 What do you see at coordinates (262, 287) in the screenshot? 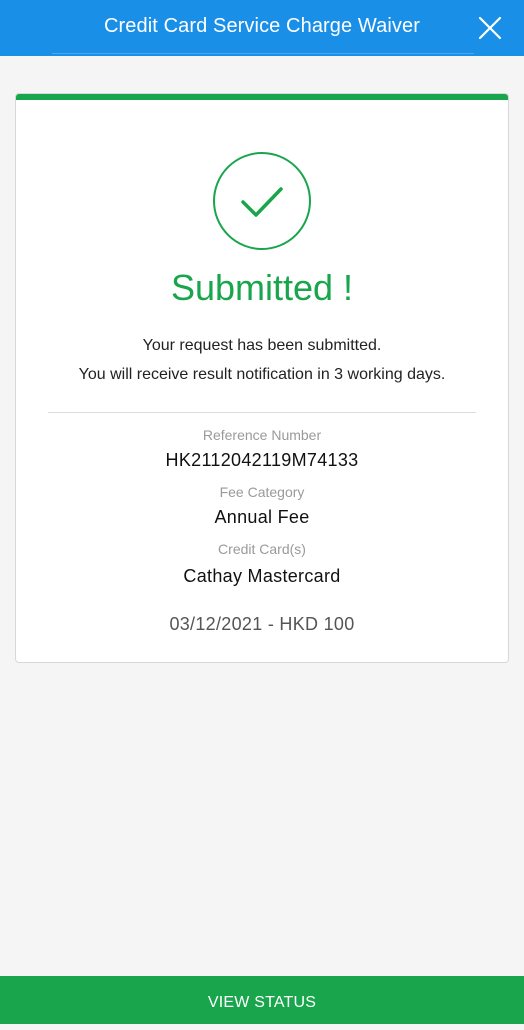
I see `status-title: Submitted !` at bounding box center [262, 287].